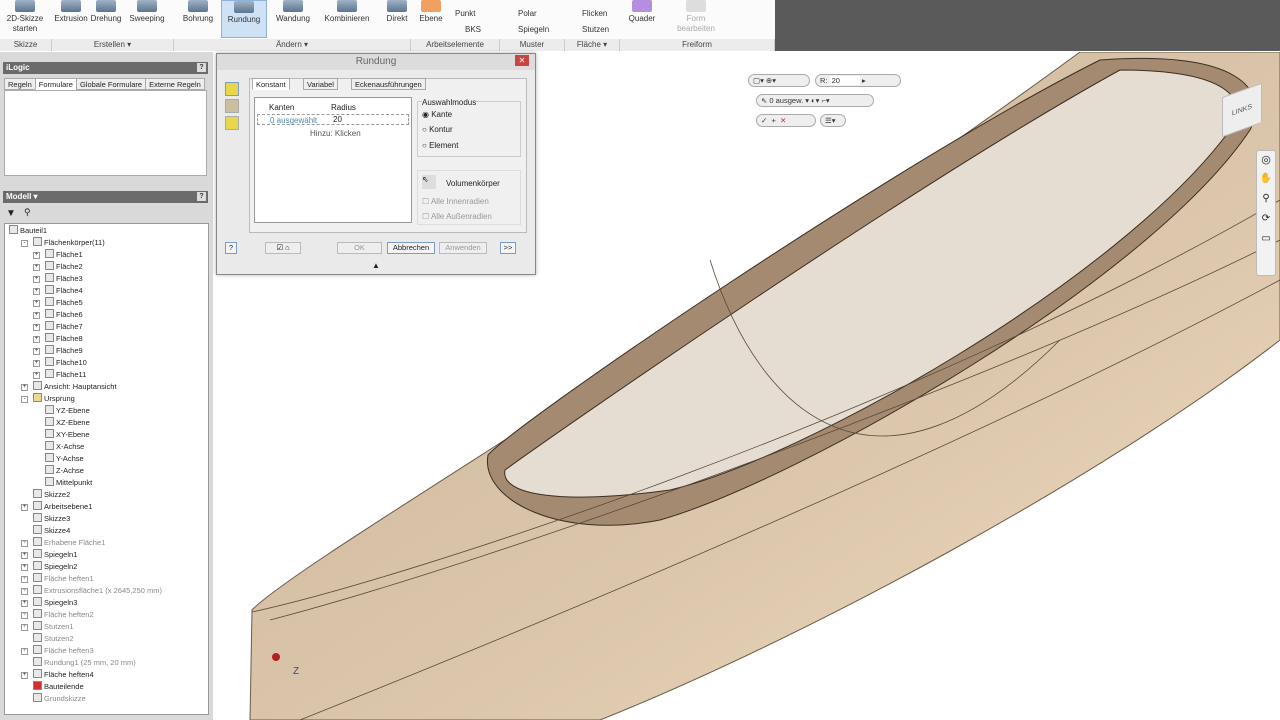  Describe the element at coordinates (58, 279) in the screenshot. I see `tree-item: + Fläche3` at that location.